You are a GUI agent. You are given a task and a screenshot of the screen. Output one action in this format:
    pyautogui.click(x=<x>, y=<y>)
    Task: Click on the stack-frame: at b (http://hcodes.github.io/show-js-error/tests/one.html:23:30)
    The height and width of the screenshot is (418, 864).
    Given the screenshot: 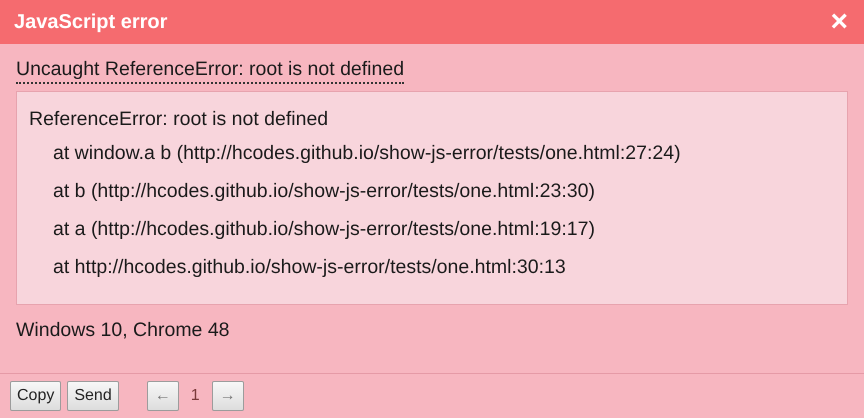 What is the action you would take?
    pyautogui.click(x=432, y=191)
    